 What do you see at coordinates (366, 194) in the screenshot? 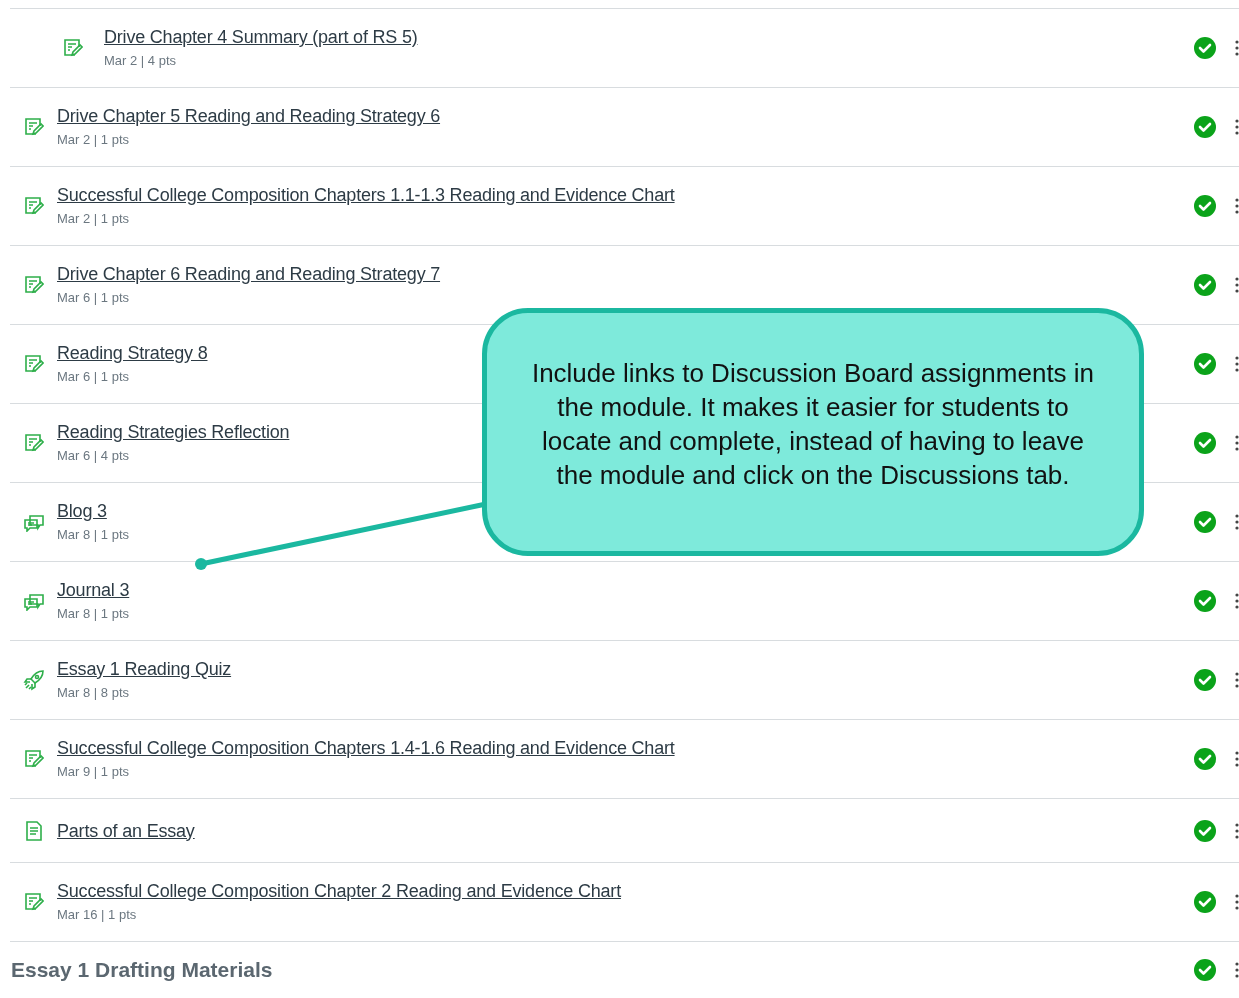
I see `item-title-link: Successful College Composition Chapters 1.1-1.3 Reading and Evidence Chart` at bounding box center [366, 194].